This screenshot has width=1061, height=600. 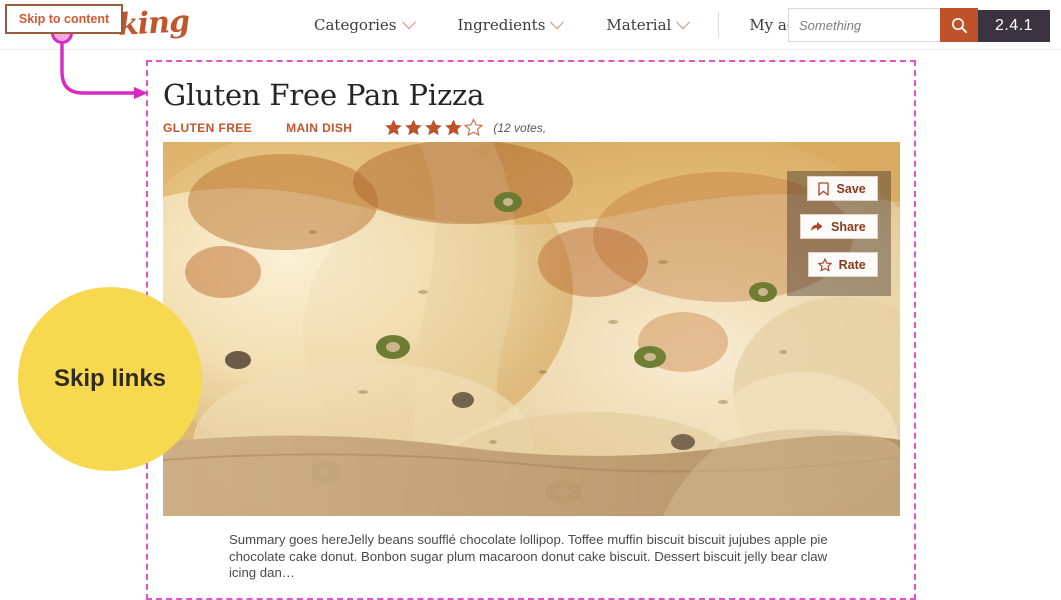 I want to click on search-form, so click(x=883, y=25).